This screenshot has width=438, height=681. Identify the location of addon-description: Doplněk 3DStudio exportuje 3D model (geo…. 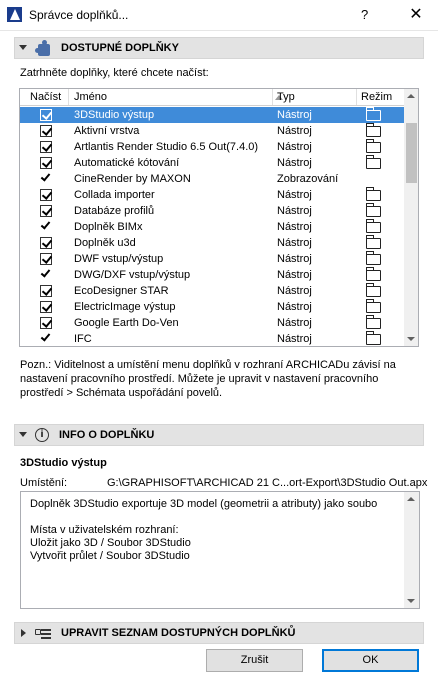
(204, 530).